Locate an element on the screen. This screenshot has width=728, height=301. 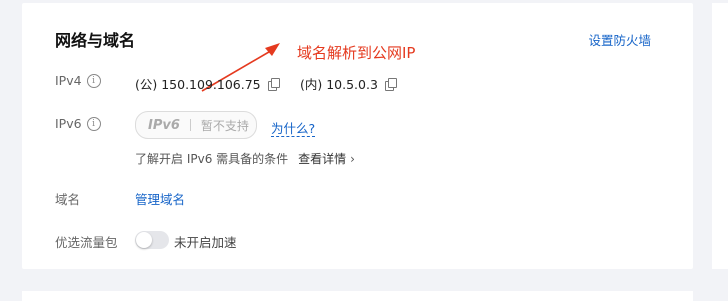
ipv6-status-text: 暂不支持 is located at coordinates (224, 125).